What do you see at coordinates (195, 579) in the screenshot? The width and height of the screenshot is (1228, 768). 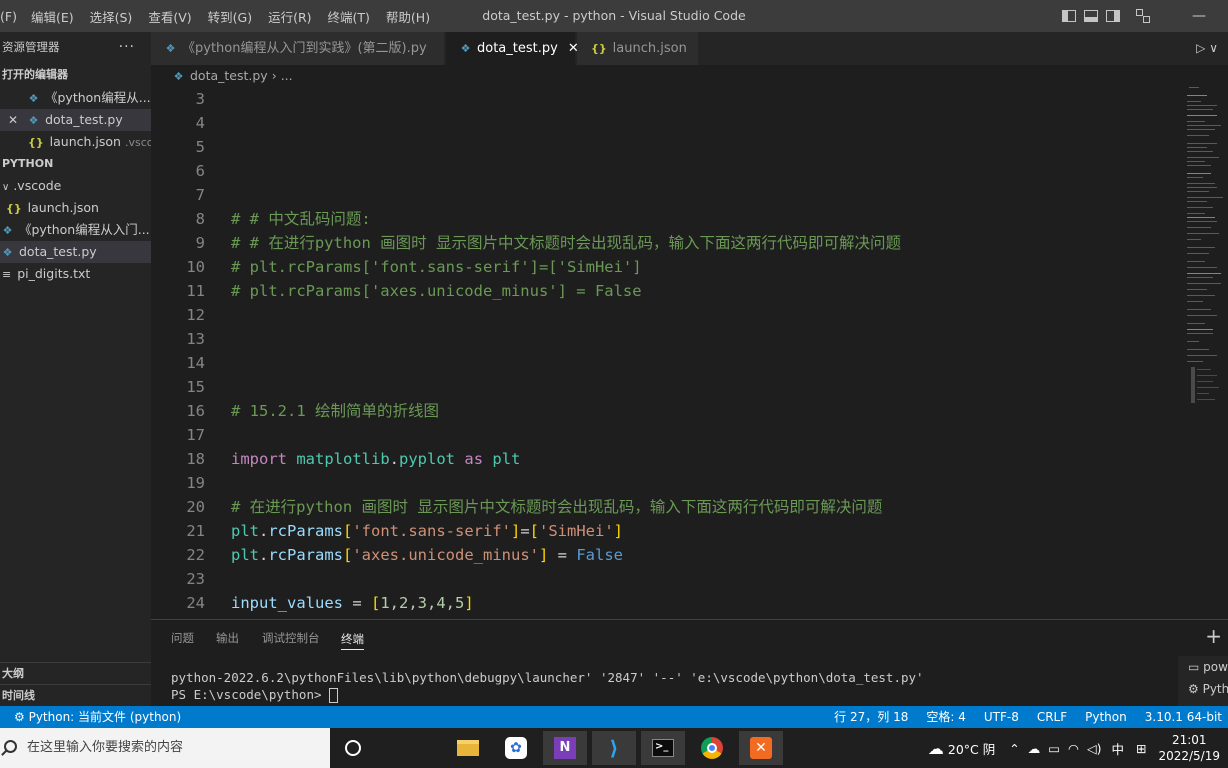 I see `line-number: 23` at bounding box center [195, 579].